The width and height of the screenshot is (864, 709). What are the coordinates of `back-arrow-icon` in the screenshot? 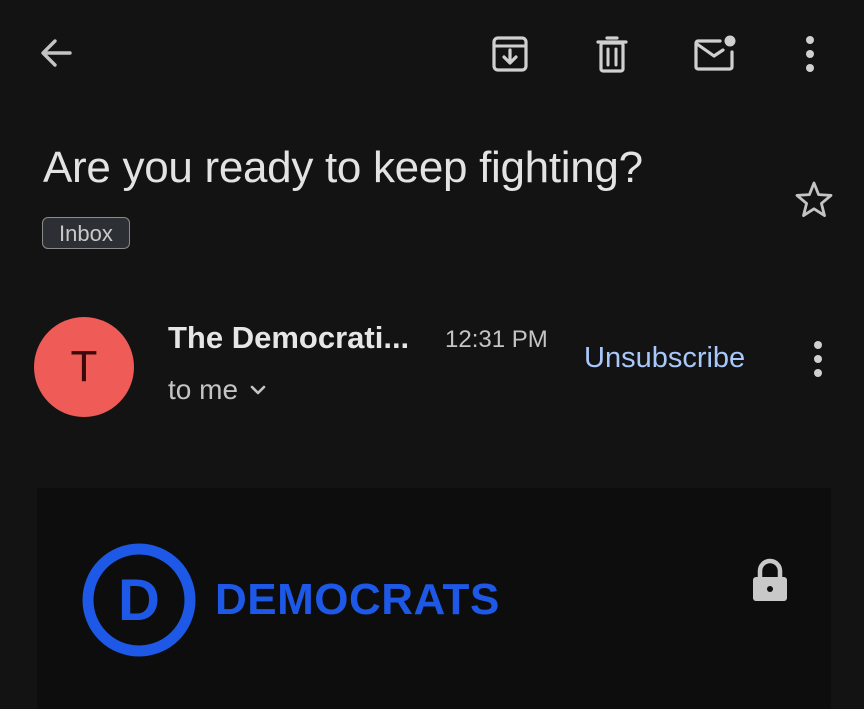 It's located at (56, 53).